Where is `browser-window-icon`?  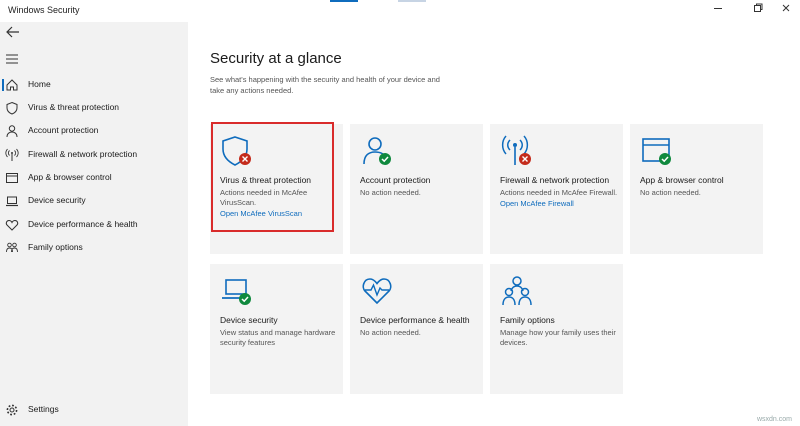
browser-window-icon is located at coordinates (12, 178).